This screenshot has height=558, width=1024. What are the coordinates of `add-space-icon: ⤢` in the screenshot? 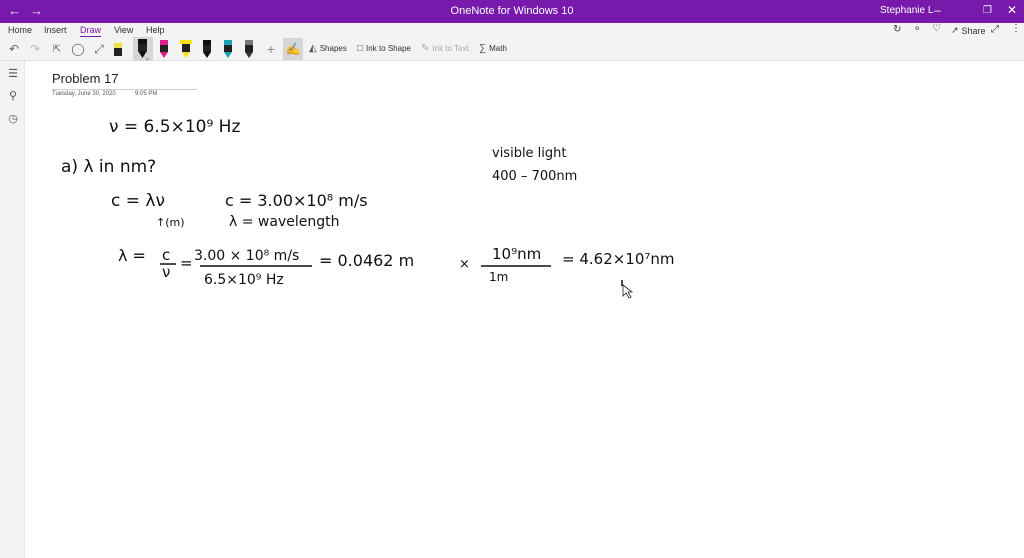 It's located at (99, 49).